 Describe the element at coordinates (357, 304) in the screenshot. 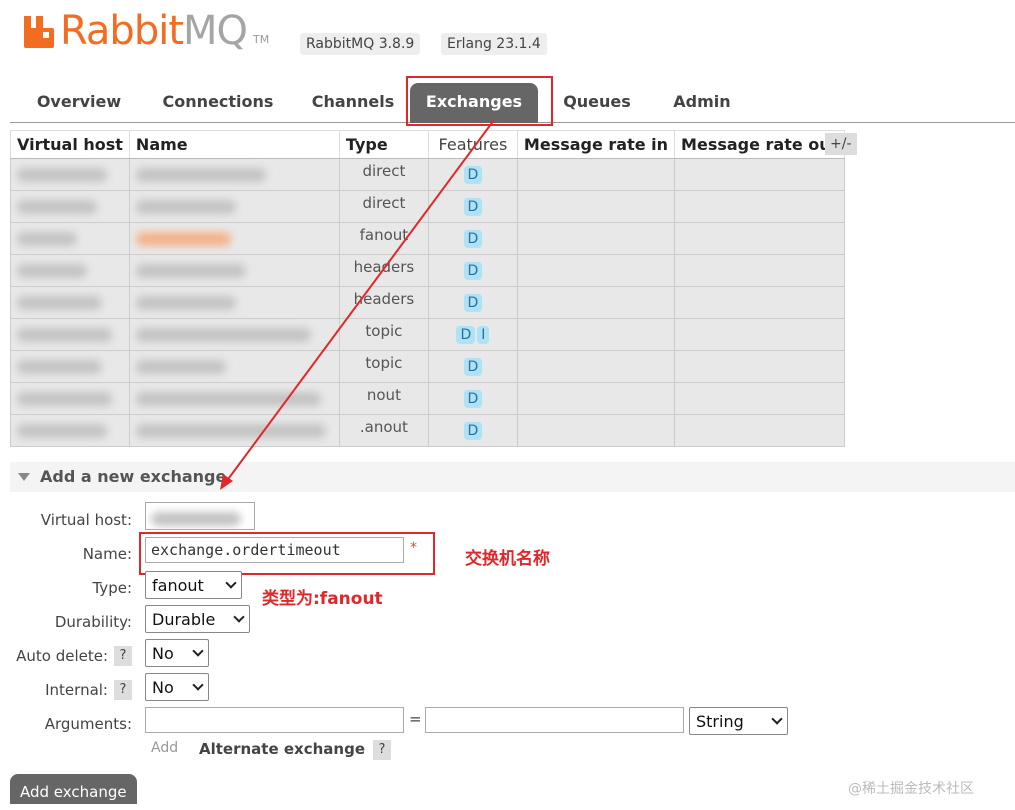

I see `annotation-arrow-icon` at that location.